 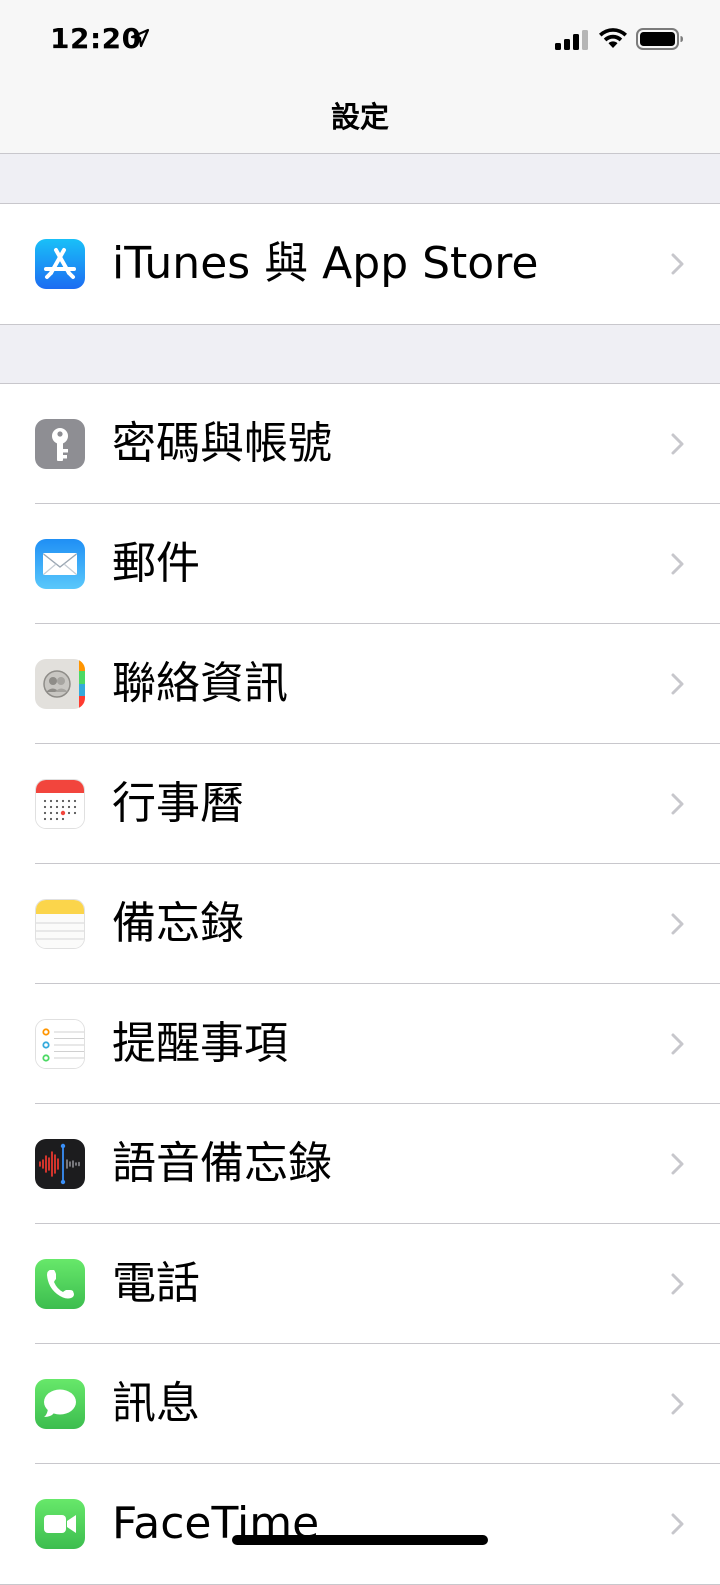 I want to click on settings-row-label: 密碼與帳號, so click(x=222, y=443).